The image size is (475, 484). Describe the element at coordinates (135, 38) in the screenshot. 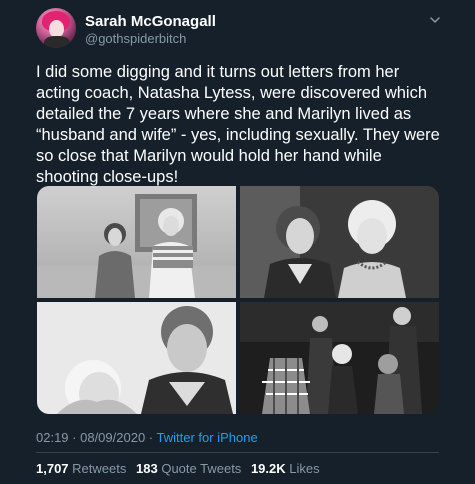

I see `user-handle: @gothspiderbitch` at that location.